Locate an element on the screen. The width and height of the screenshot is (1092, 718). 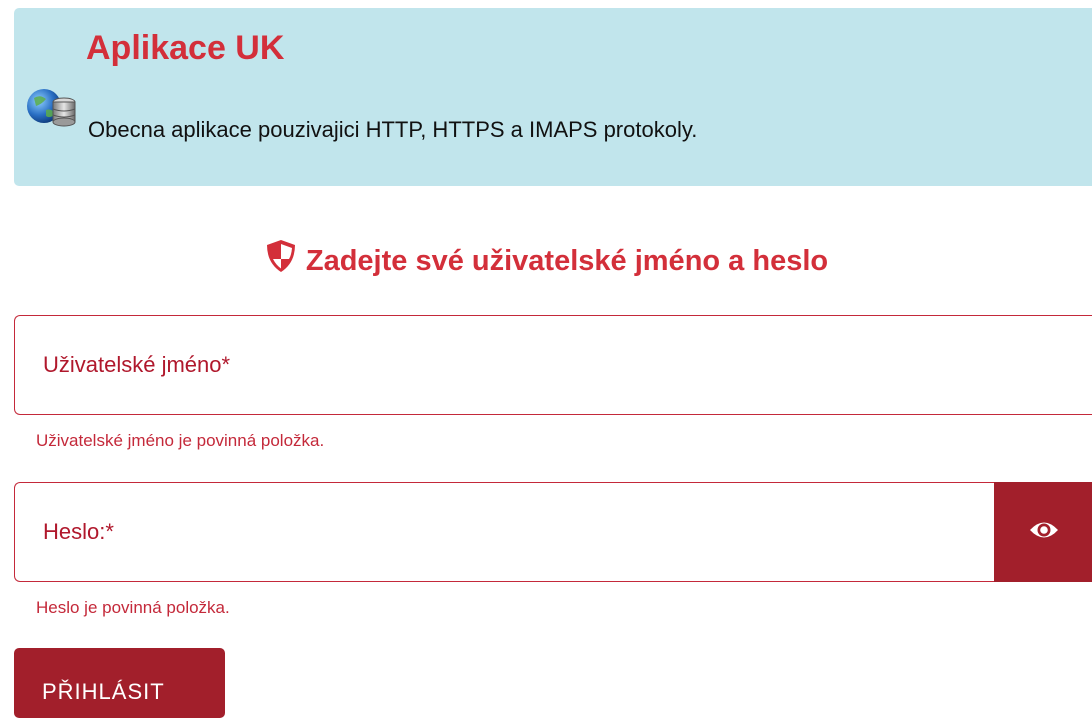
password-field is located at coordinates (553, 532).